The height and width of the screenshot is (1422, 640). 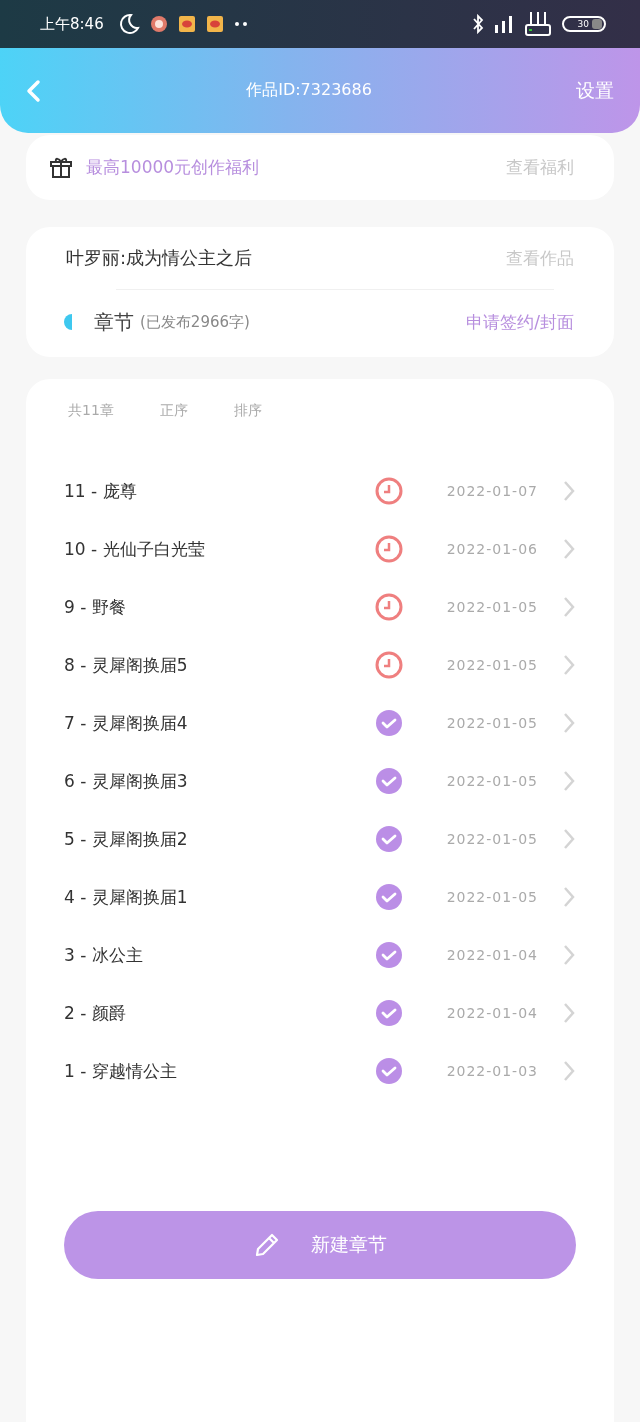 I want to click on benefit-text: 最高10000元创作福利, so click(x=173, y=167).